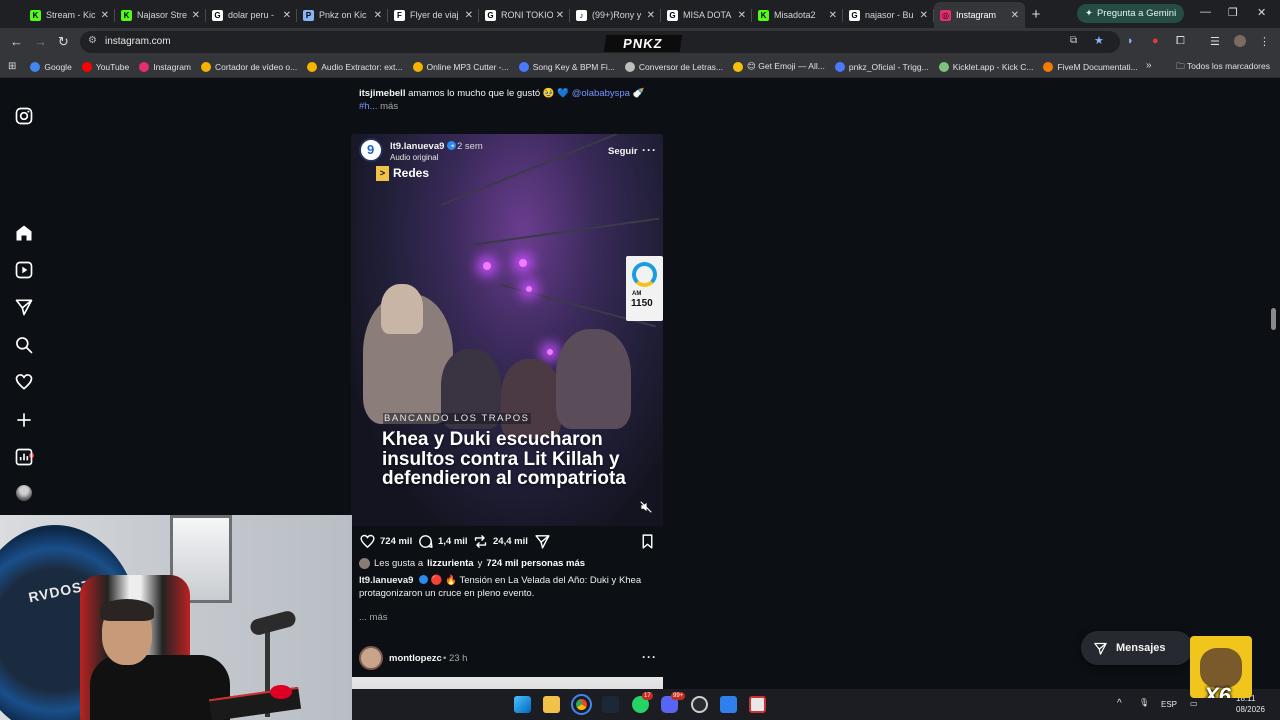 The width and height of the screenshot is (1280, 720). Describe the element at coordinates (40, 41) in the screenshot. I see `forward-arrow-icon: →` at that location.